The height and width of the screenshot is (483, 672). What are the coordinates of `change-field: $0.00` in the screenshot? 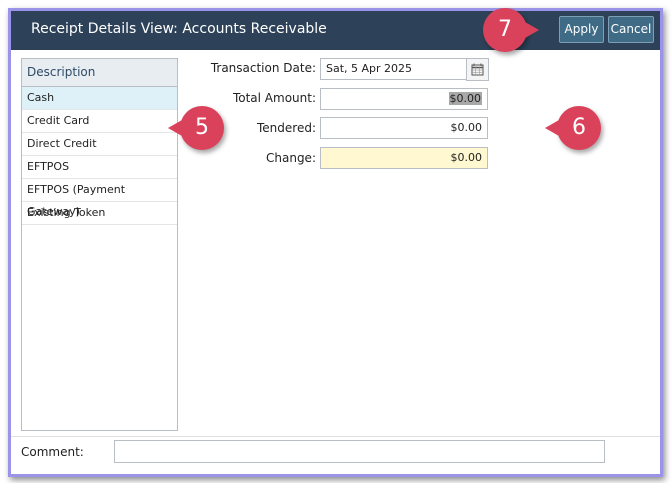 It's located at (404, 158).